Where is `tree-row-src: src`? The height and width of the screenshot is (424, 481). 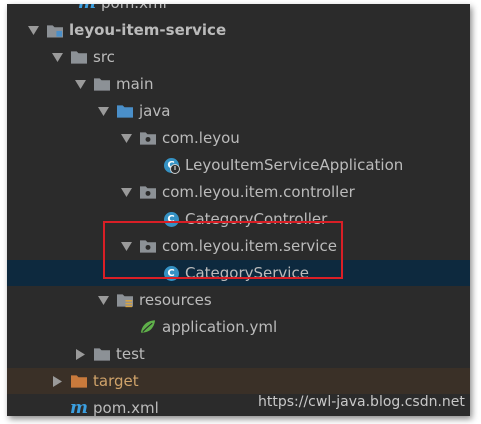
tree-row-src: src is located at coordinates (238, 57).